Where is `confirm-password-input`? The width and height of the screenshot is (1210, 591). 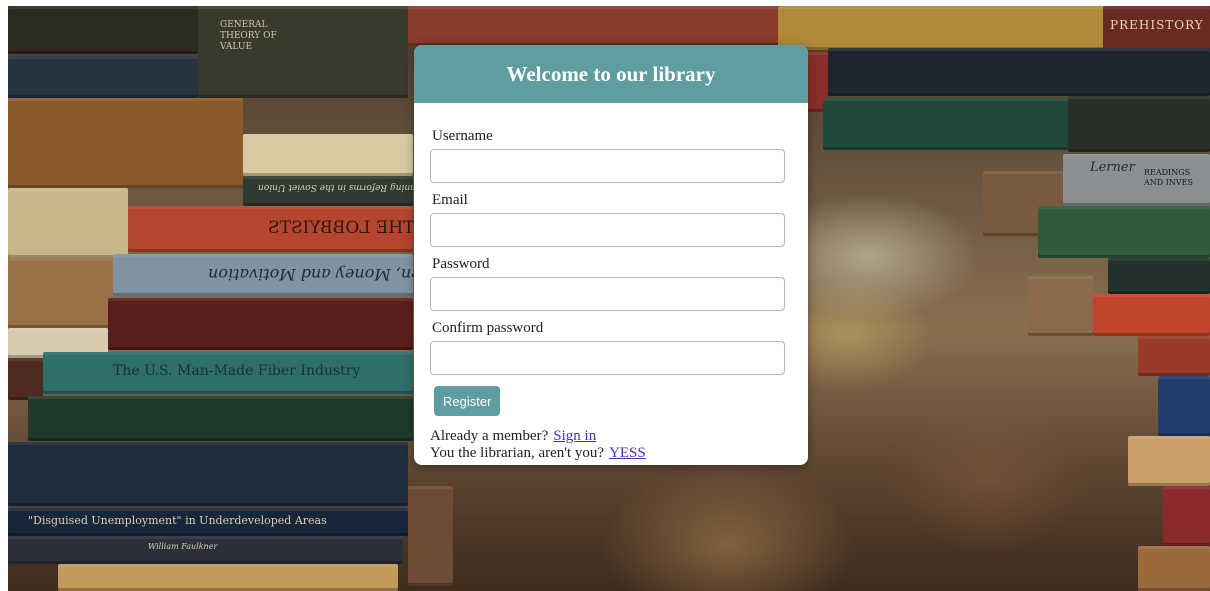 confirm-password-input is located at coordinates (607, 358).